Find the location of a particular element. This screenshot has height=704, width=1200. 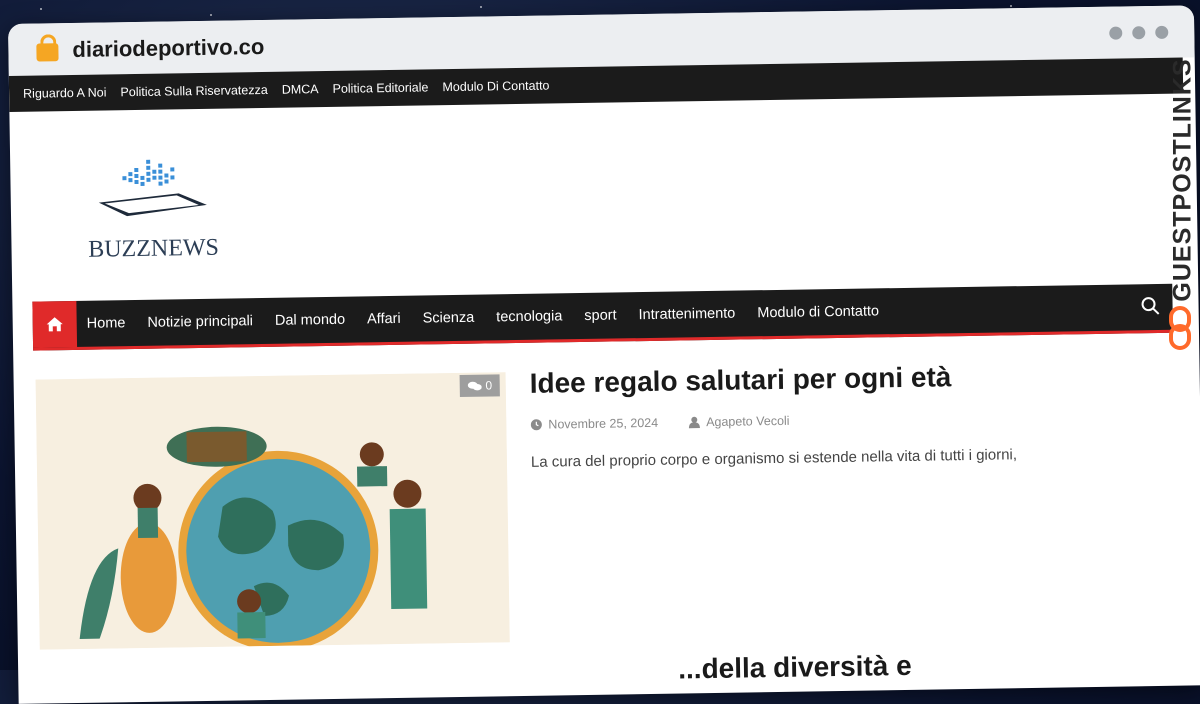

nav-world: Dal mondo is located at coordinates (310, 320).